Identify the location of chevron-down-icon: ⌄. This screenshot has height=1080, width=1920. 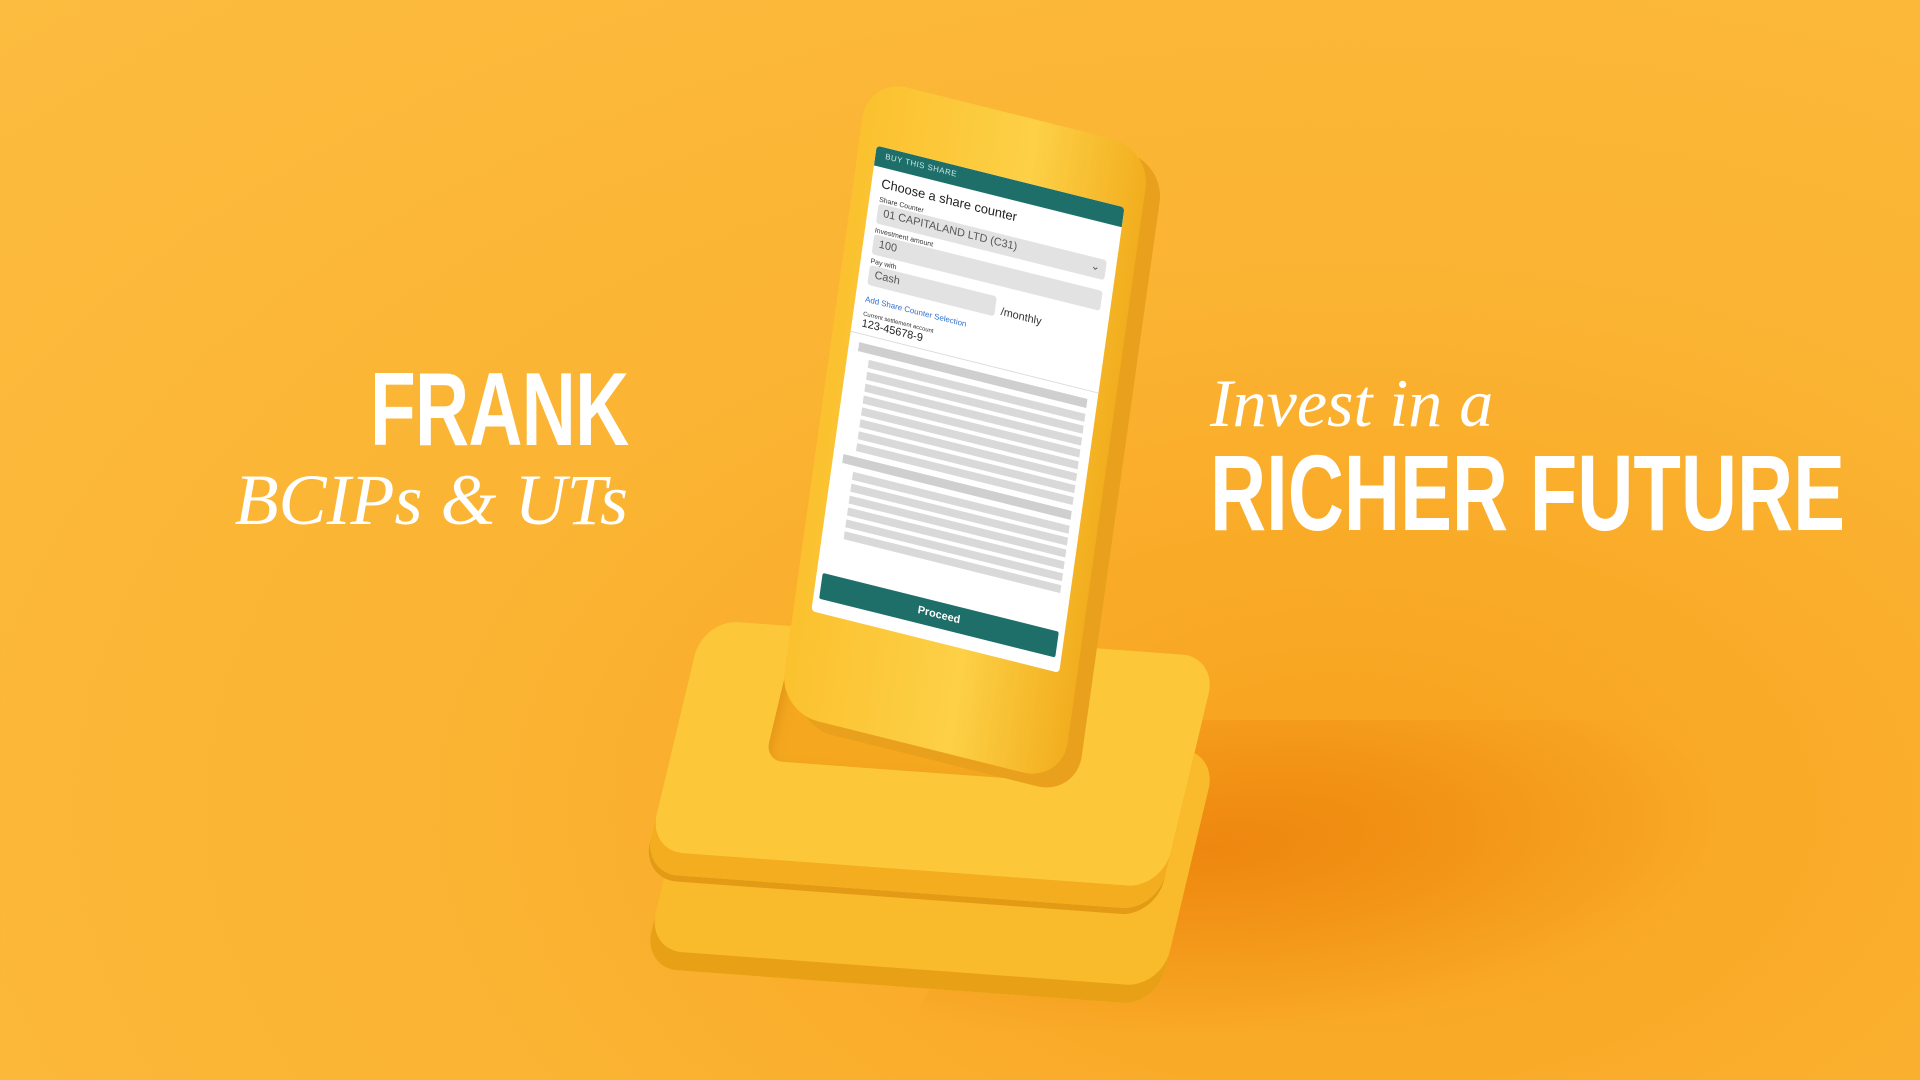
(1095, 266).